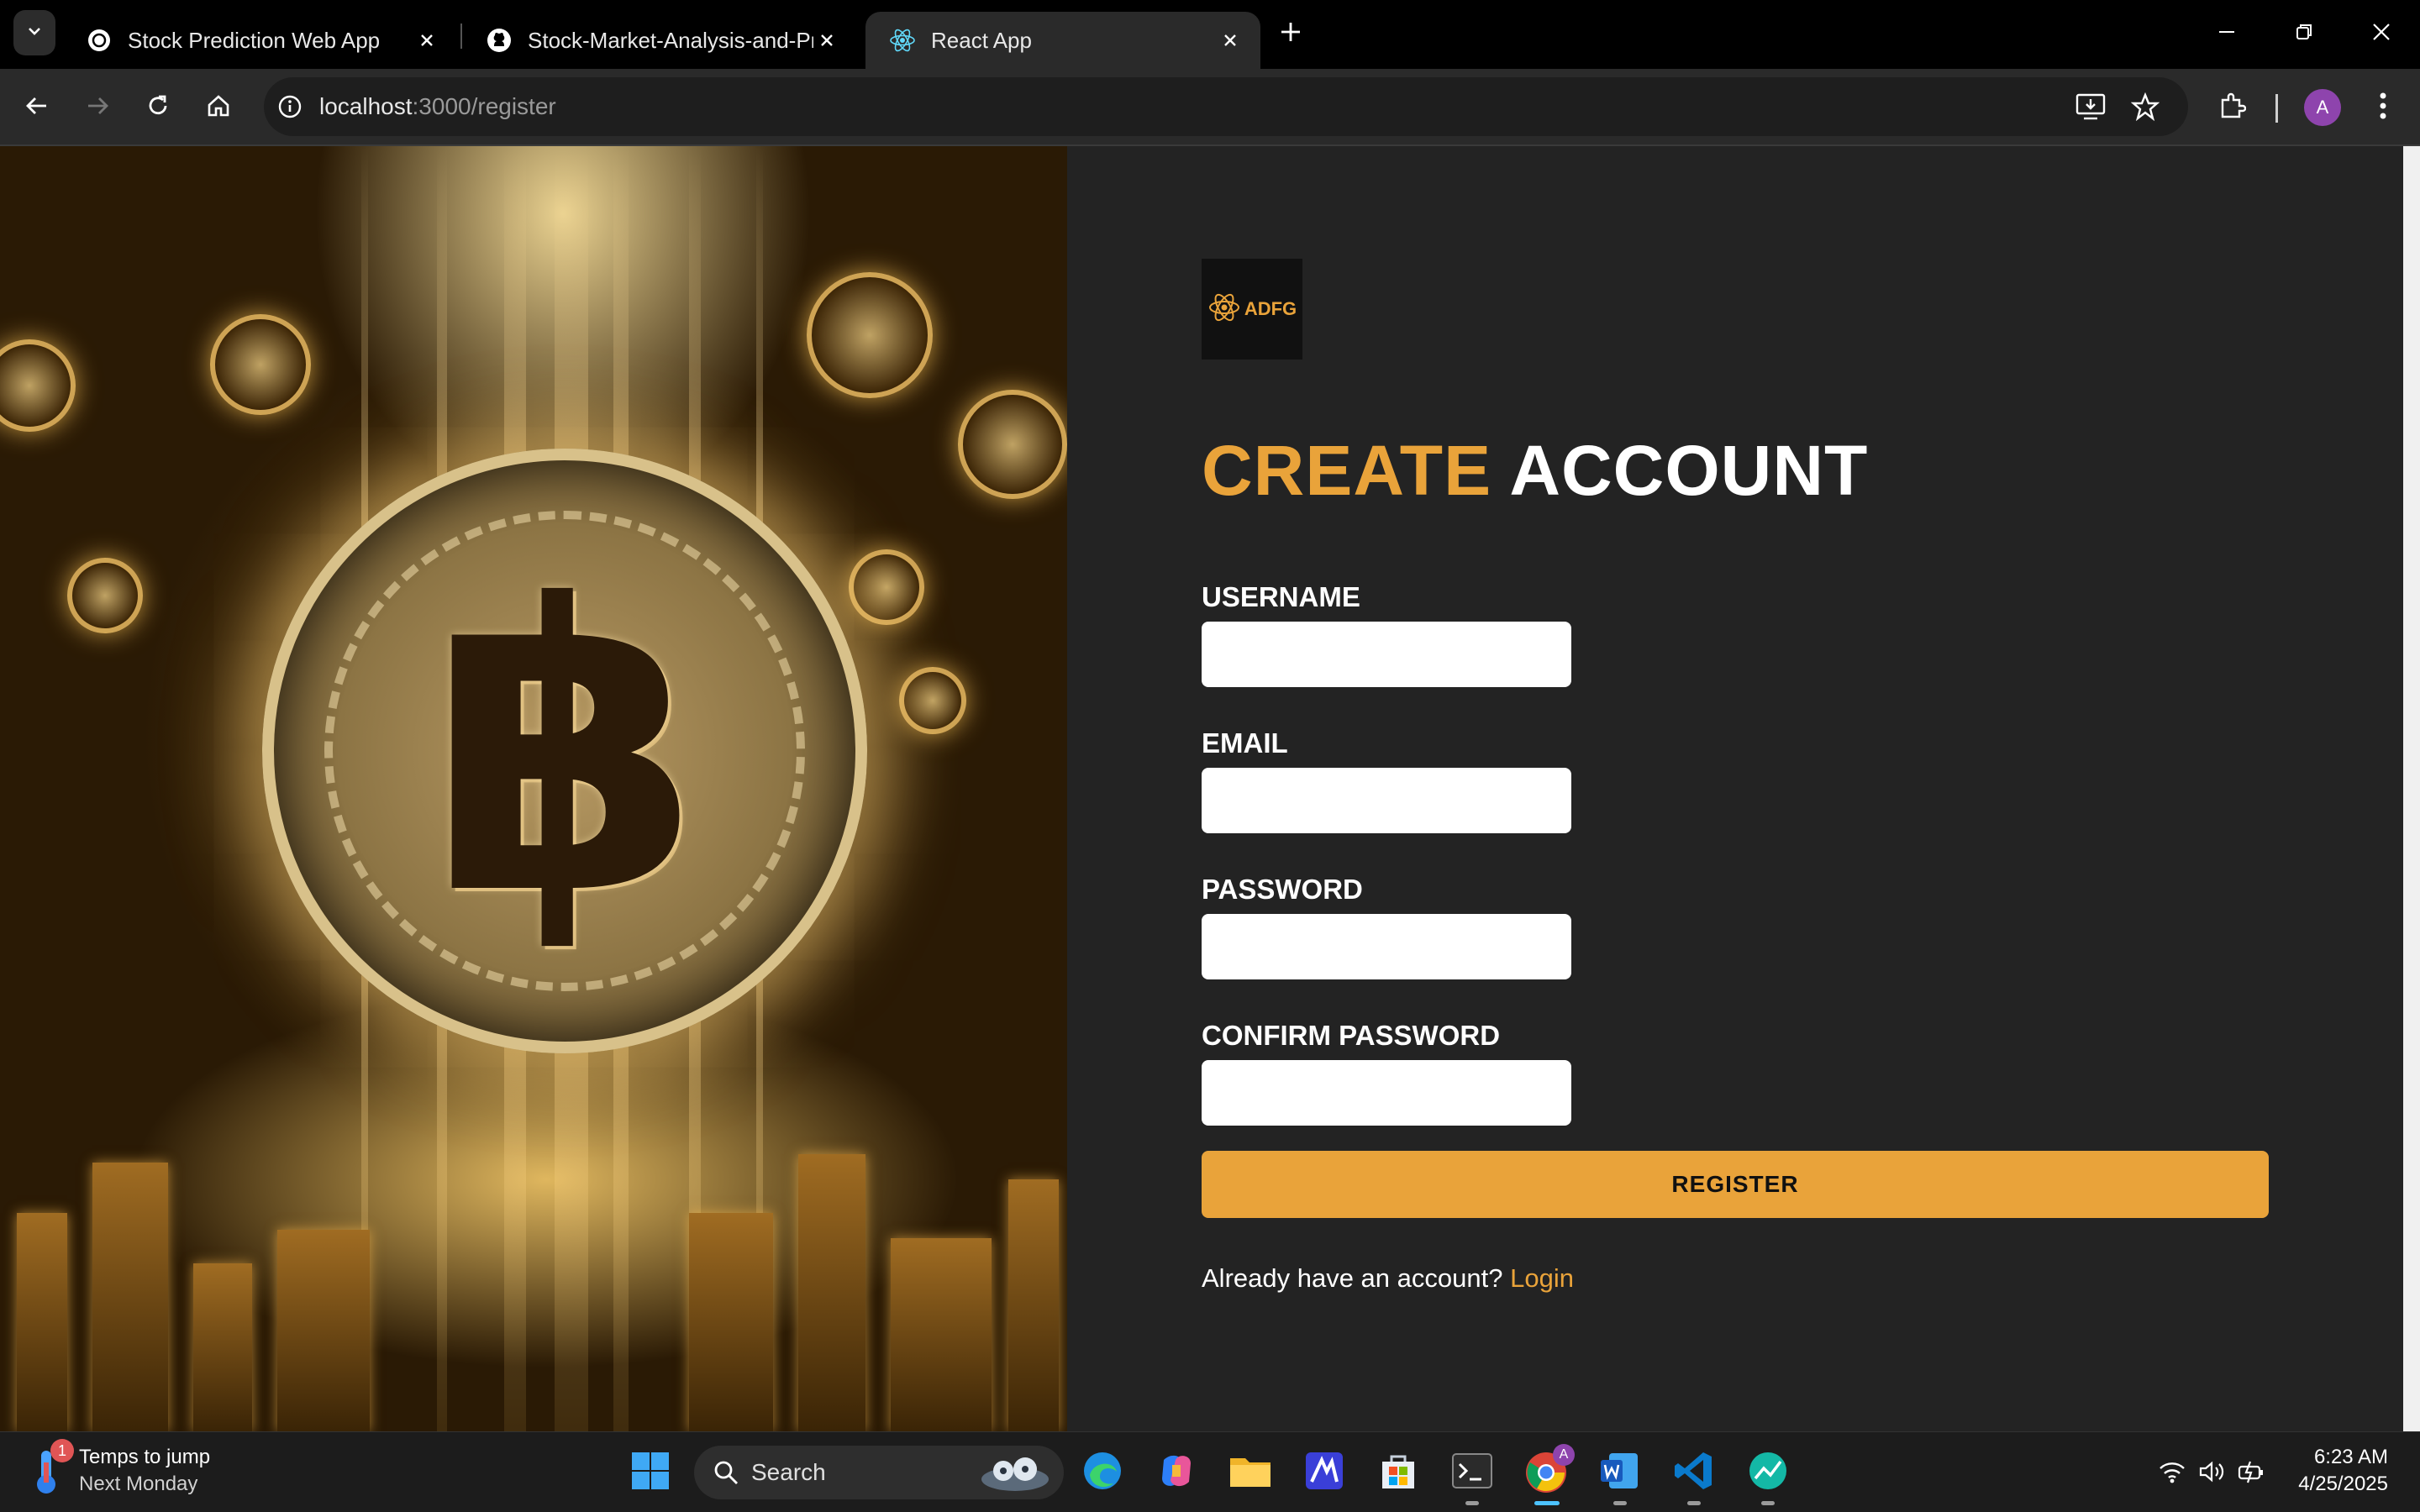  Describe the element at coordinates (1283, 889) in the screenshot. I see `password-label: PASSWORD` at that location.